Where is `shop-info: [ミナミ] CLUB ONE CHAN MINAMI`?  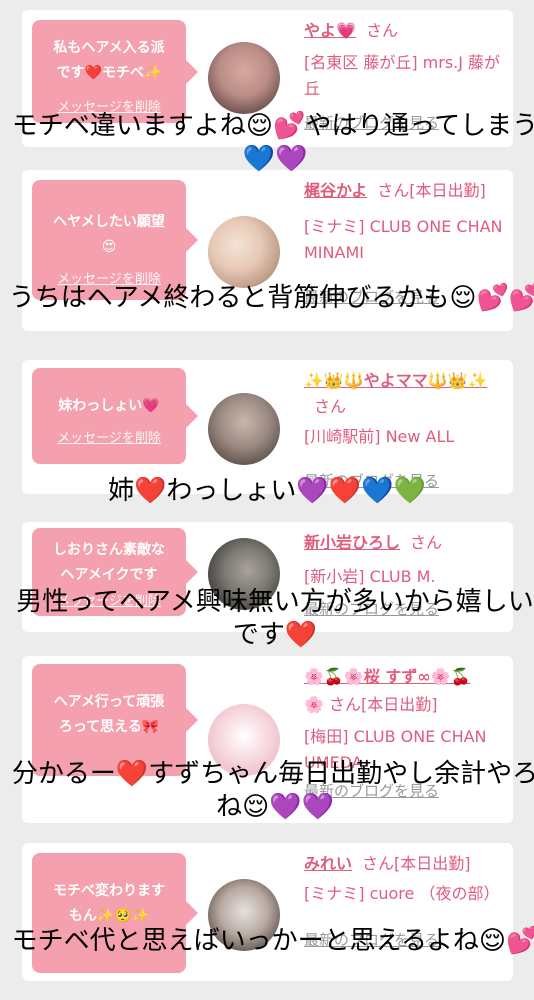
shop-info: [ミナミ] CLUB ONE CHAN MINAMI is located at coordinates (403, 239).